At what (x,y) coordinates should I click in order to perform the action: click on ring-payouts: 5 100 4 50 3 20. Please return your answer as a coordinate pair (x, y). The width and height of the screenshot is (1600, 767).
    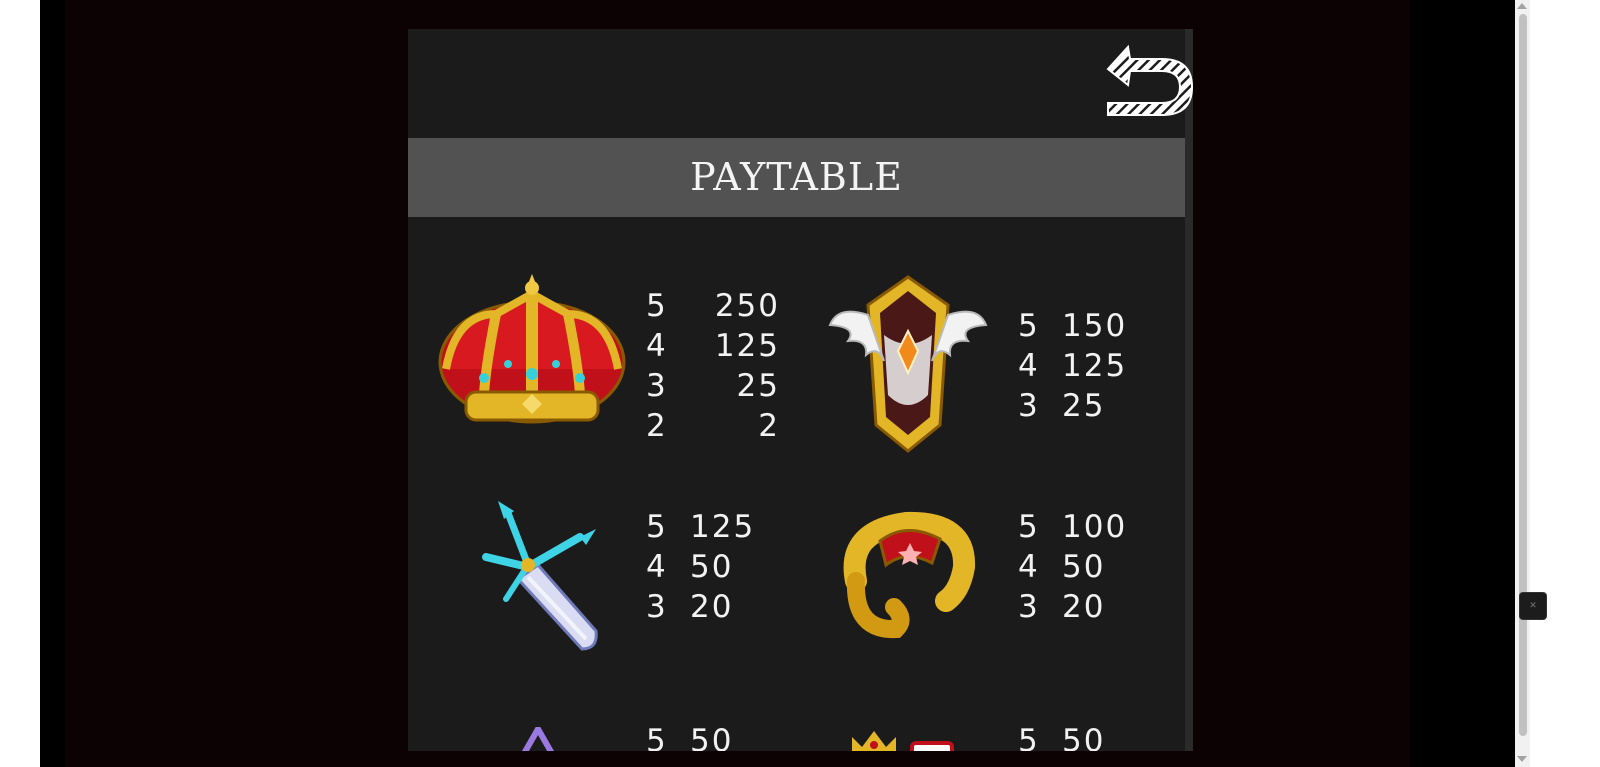
    Looking at the image, I should click on (1072, 567).